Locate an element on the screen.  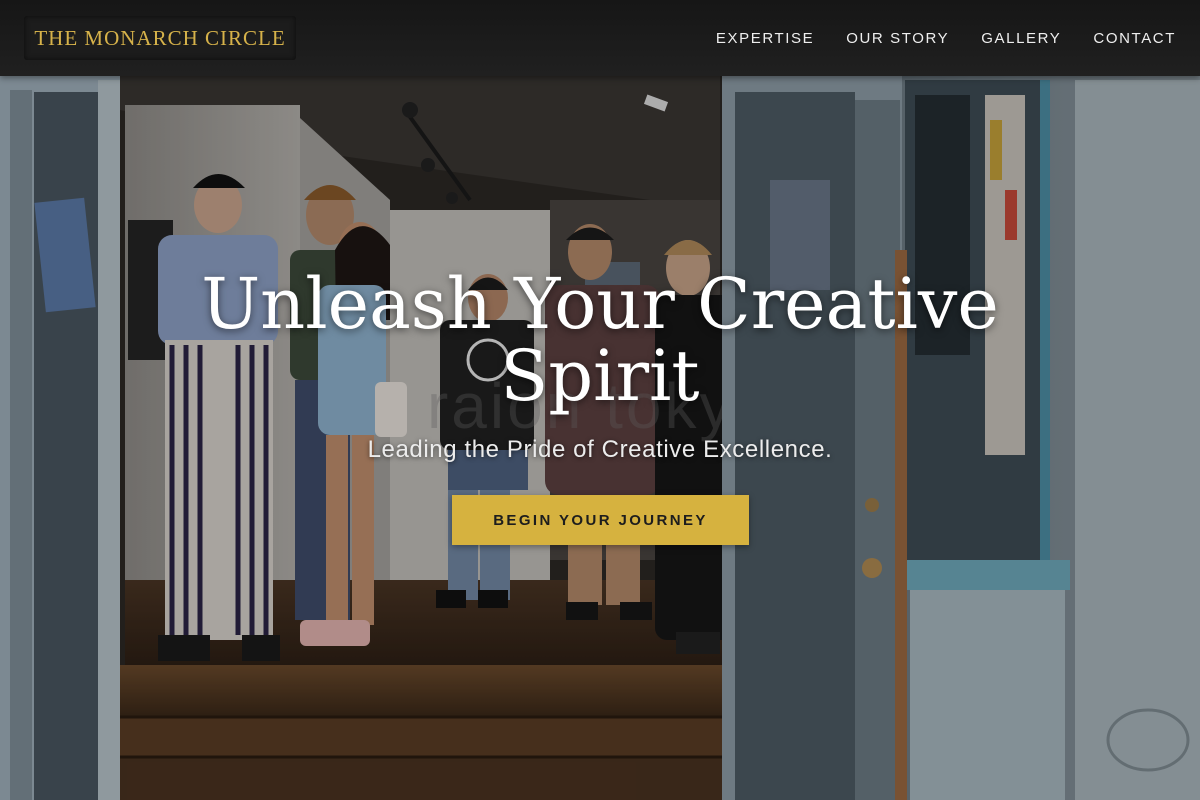
nav-link-gallery: GALLERY is located at coordinates (1021, 38).